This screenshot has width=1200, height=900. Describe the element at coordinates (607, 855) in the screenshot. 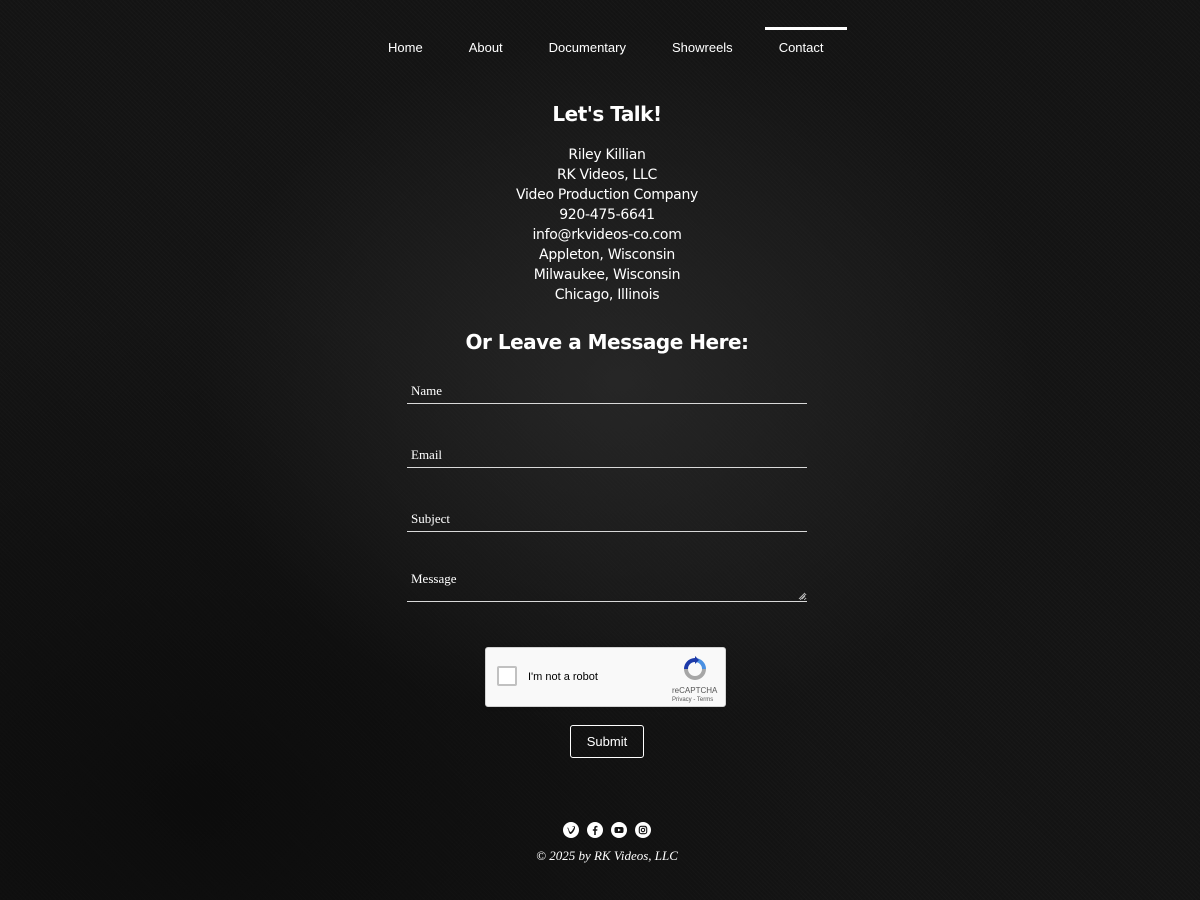

I see `footer-copyright: © 2025 by RK Videos, LLC` at that location.